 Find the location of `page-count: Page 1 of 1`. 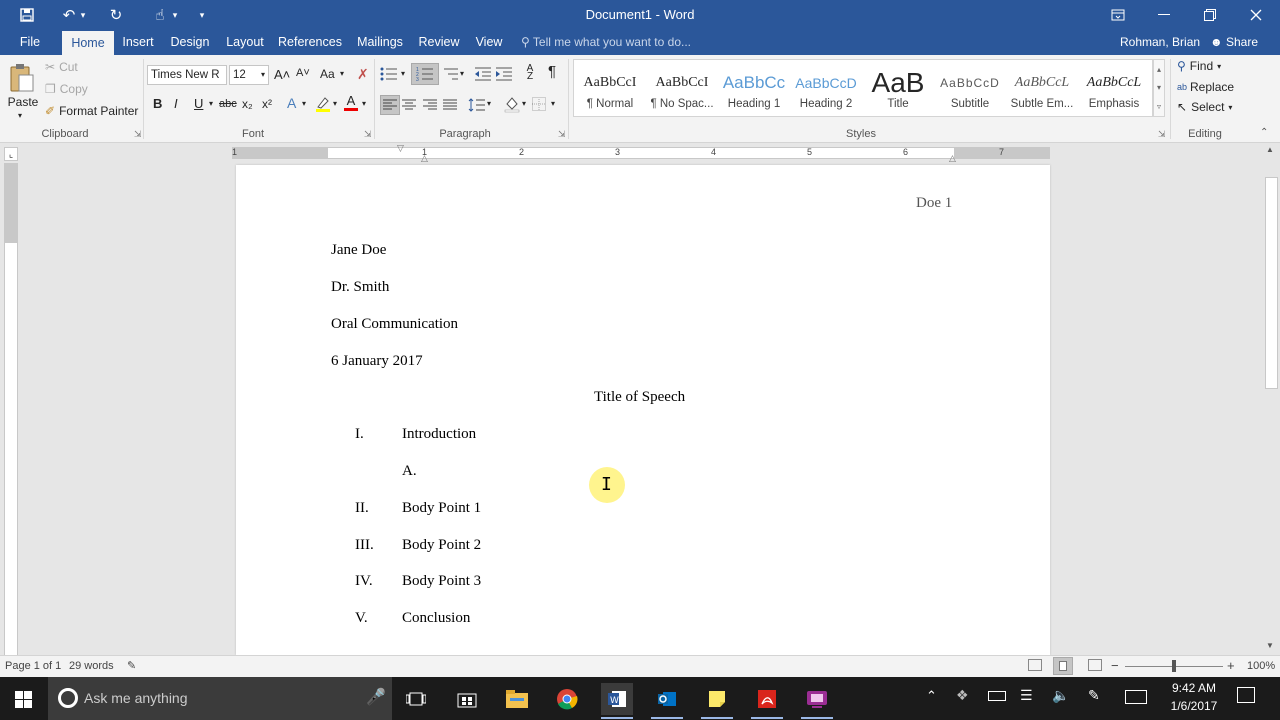

page-count: Page 1 of 1 is located at coordinates (33, 666).